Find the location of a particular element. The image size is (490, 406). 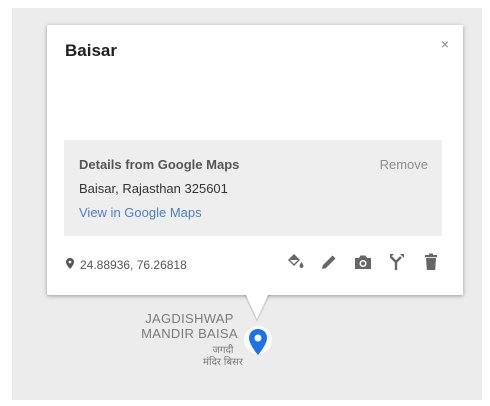

add-photo-button is located at coordinates (363, 262).